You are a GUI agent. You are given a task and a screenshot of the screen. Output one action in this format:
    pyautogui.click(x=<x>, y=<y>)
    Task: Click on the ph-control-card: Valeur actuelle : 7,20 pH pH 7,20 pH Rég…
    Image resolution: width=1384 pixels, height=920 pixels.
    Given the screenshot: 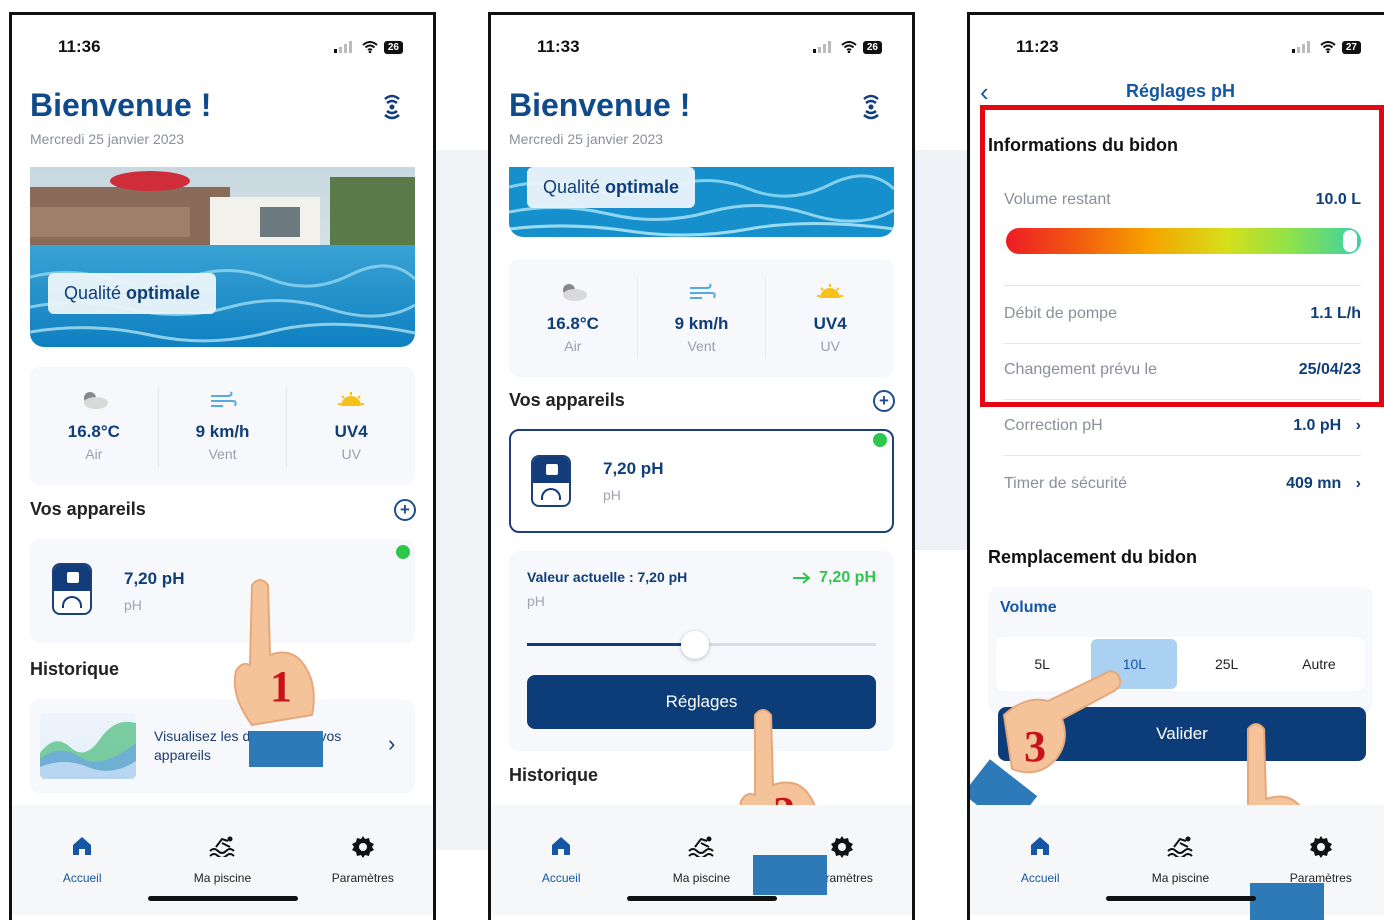 What is the action you would take?
    pyautogui.click(x=701, y=651)
    